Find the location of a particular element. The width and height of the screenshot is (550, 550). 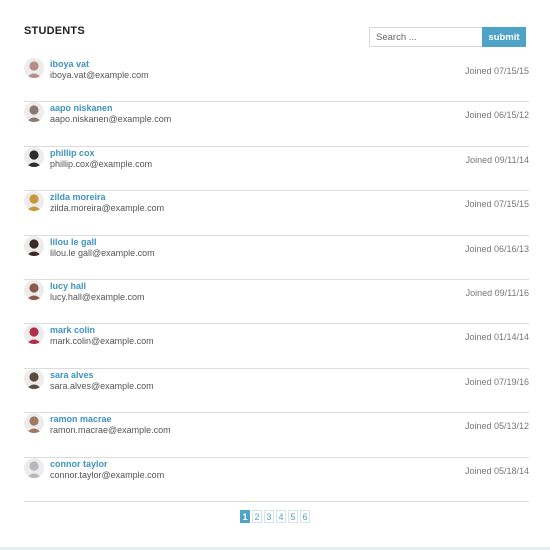

joined-date: Joined 07/19/16 is located at coordinates (496, 381).